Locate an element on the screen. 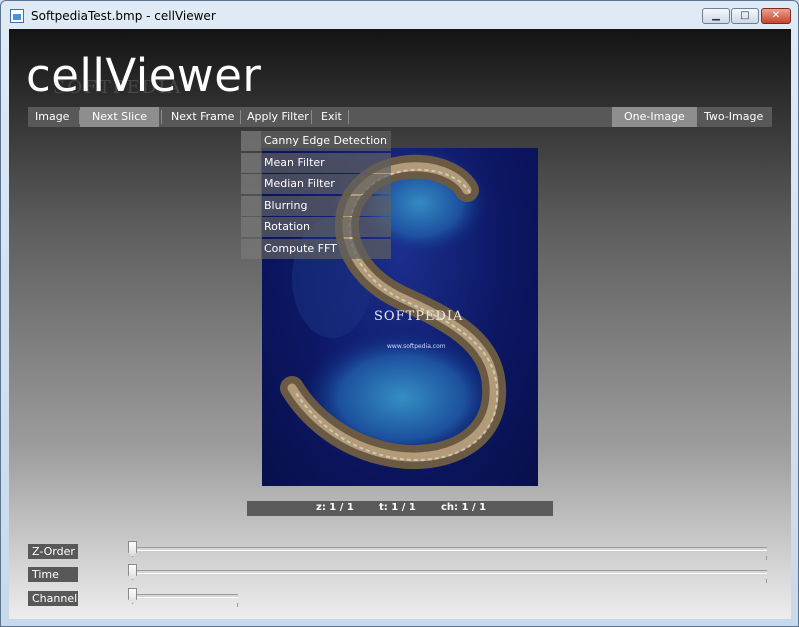  z-order-slider-thumb is located at coordinates (132, 549).